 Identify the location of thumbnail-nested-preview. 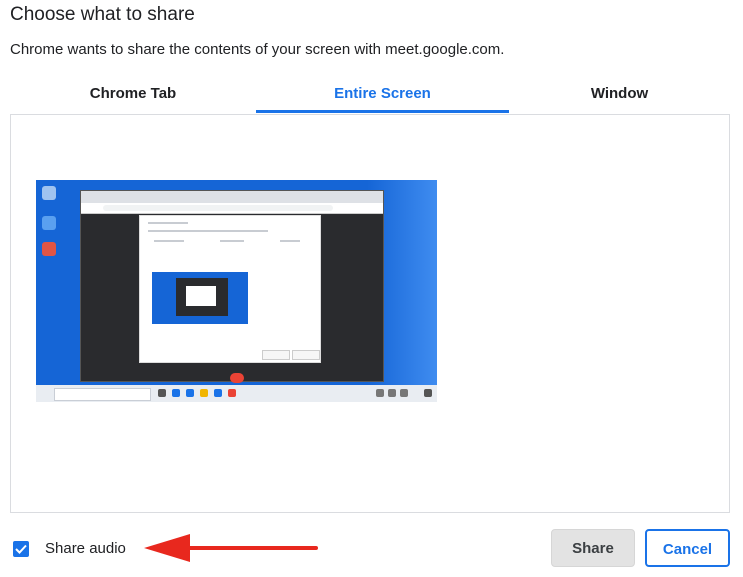
(200, 298).